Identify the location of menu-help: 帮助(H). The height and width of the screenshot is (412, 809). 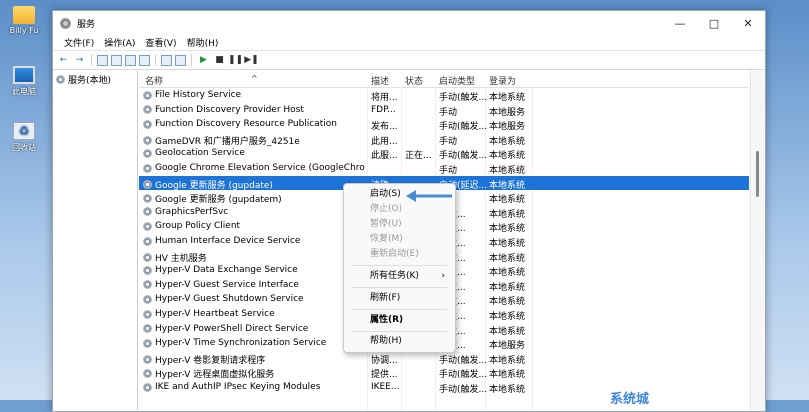
(203, 42).